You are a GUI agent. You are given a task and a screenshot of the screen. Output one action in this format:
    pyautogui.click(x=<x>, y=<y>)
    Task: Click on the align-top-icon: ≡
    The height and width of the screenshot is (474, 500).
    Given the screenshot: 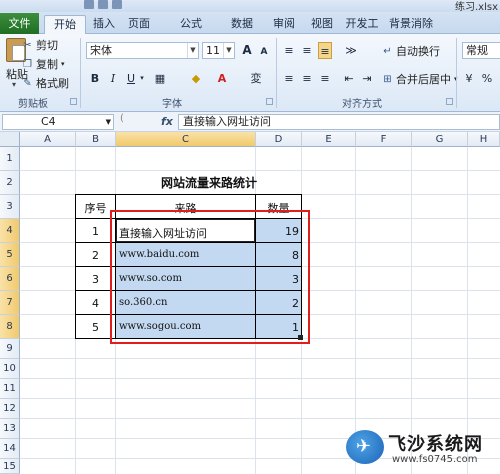 What is the action you would take?
    pyautogui.click(x=289, y=50)
    